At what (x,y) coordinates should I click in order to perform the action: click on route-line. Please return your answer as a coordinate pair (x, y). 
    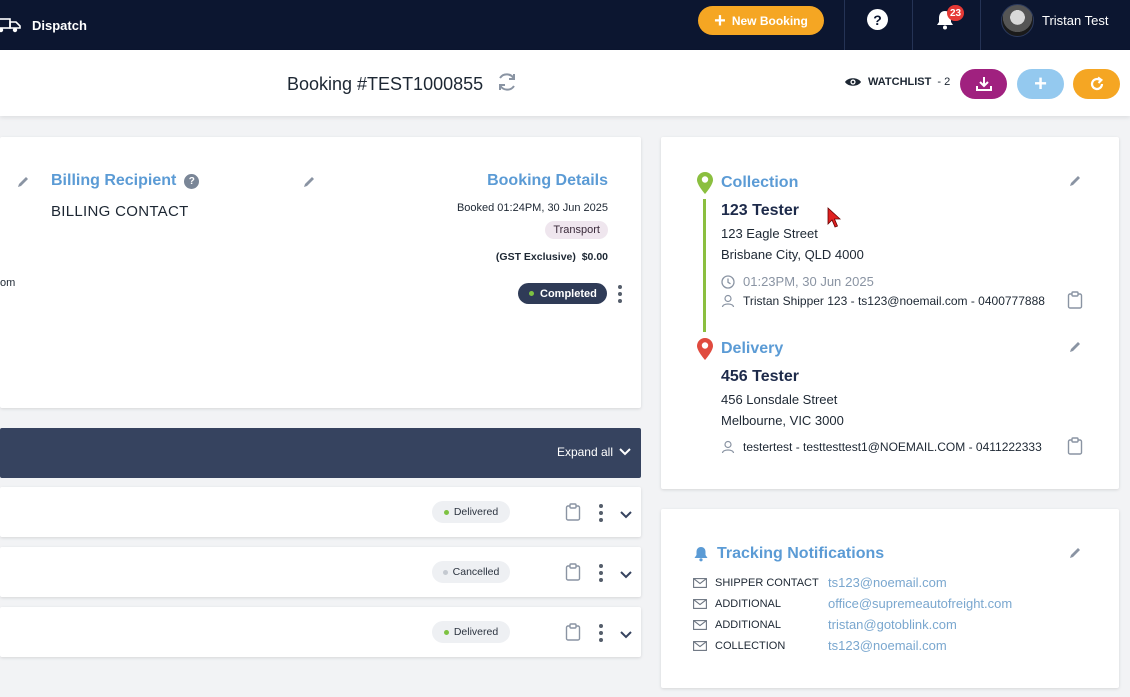
    Looking at the image, I should click on (704, 265).